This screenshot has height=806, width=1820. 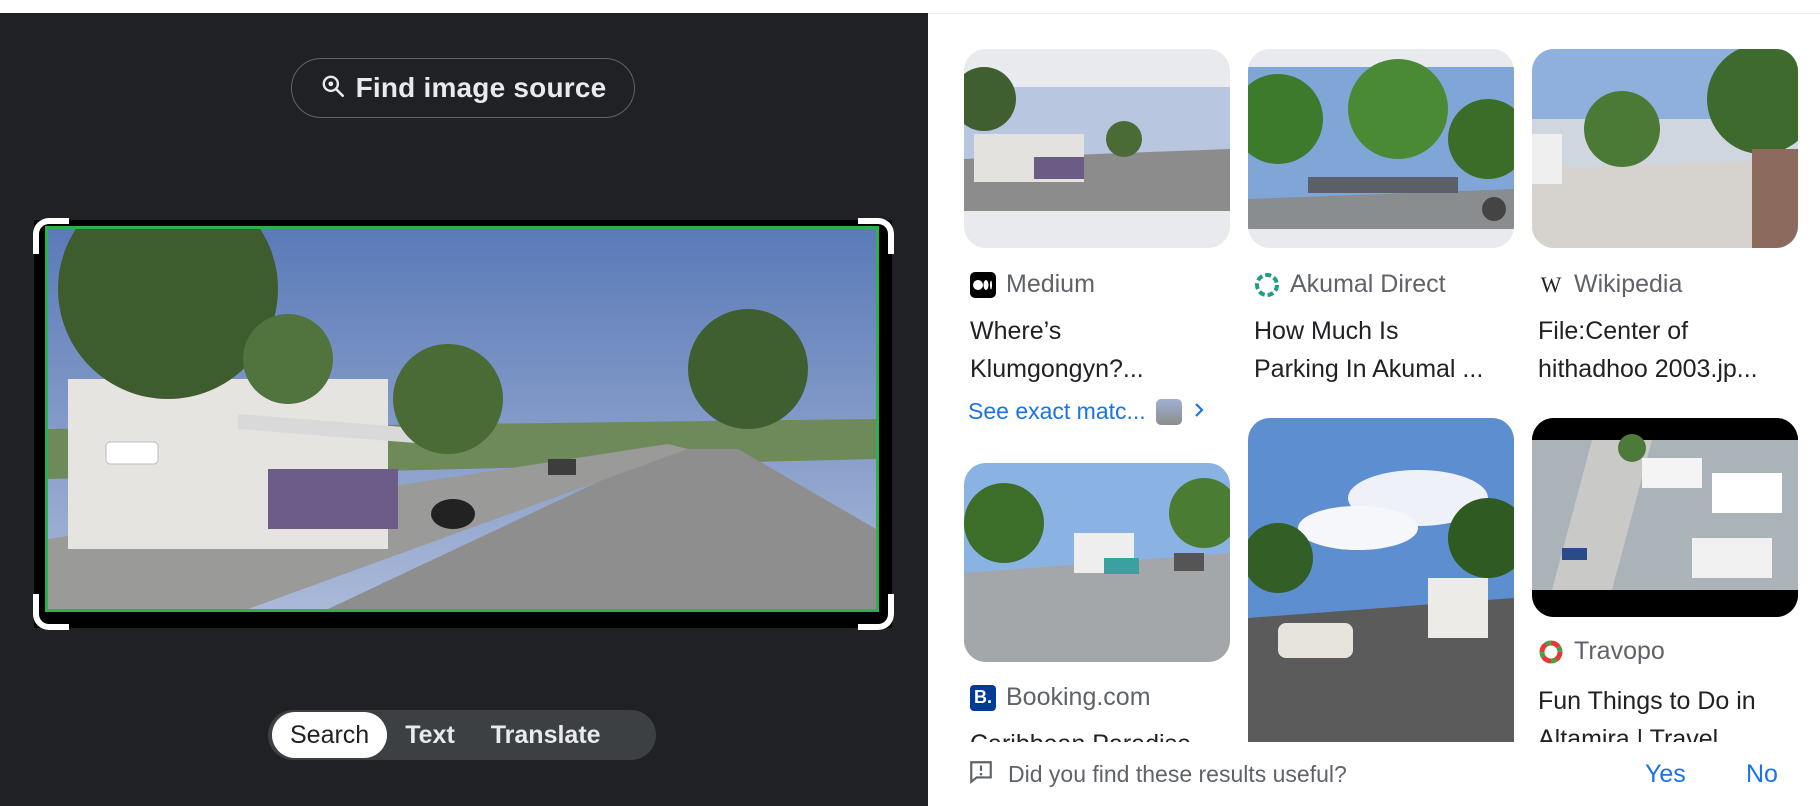 I want to click on result-source: B. Booking.com, so click(x=1060, y=697).